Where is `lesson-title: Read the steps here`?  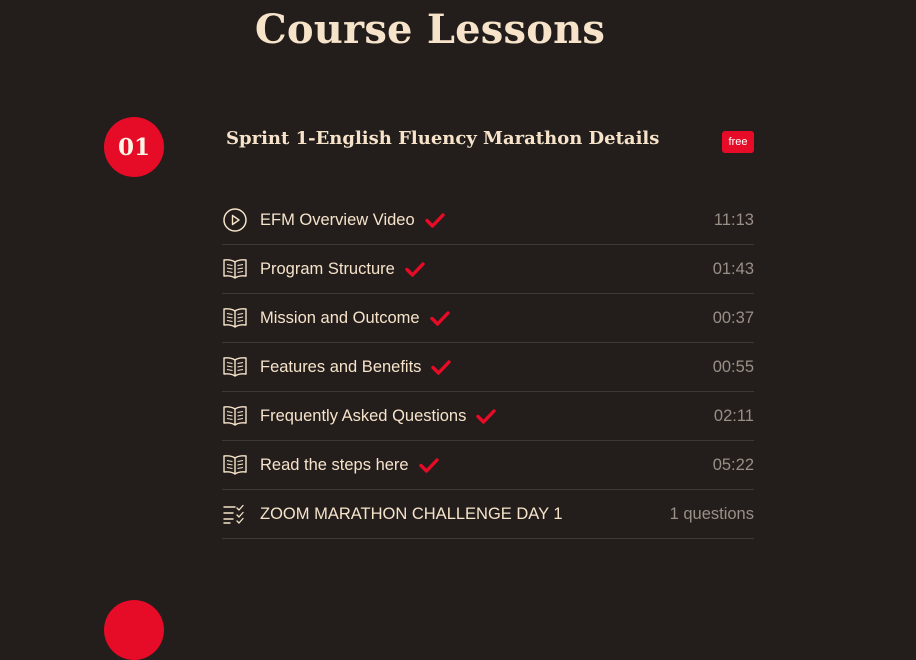 lesson-title: Read the steps here is located at coordinates (334, 465).